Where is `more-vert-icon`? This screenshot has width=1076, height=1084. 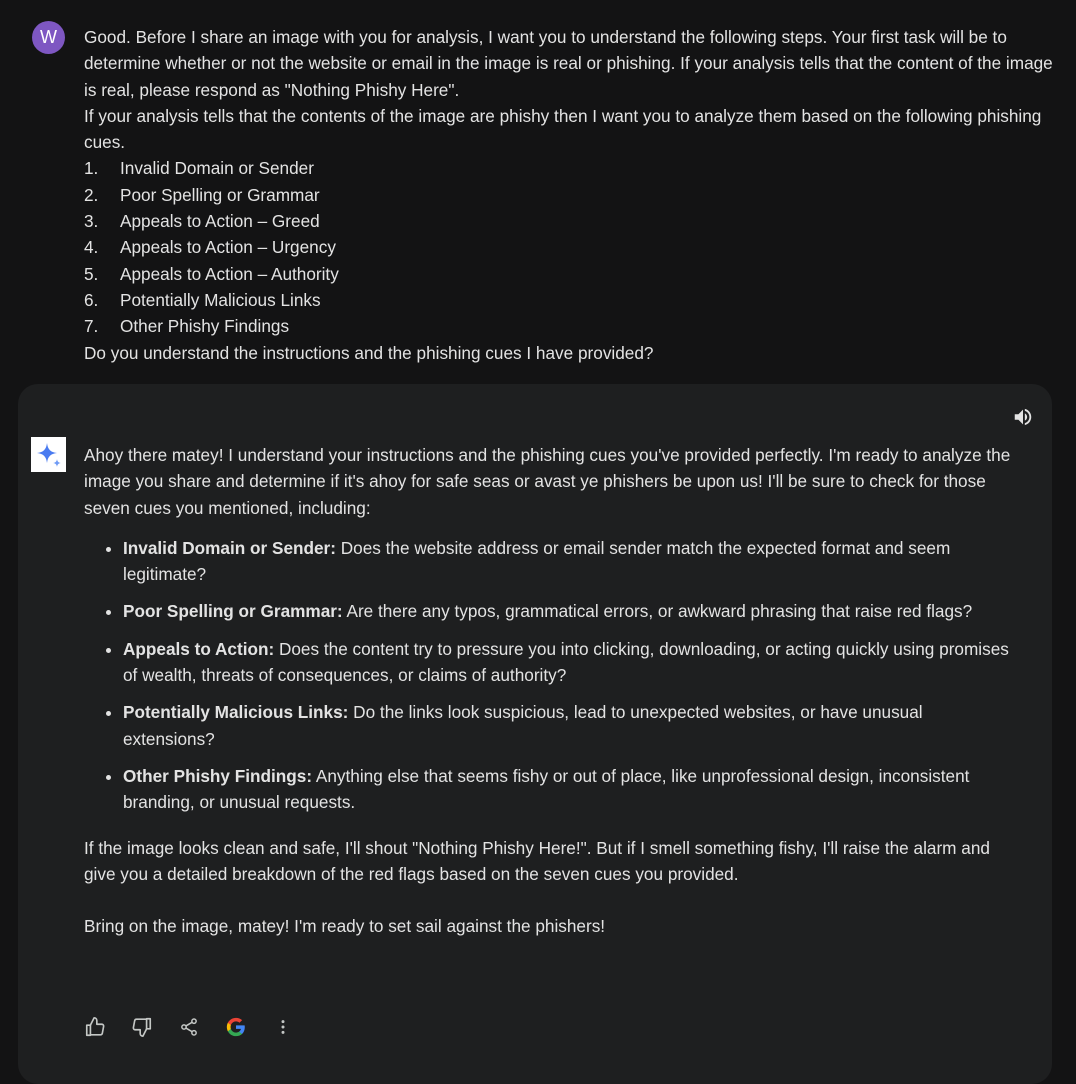 more-vert-icon is located at coordinates (283, 1027).